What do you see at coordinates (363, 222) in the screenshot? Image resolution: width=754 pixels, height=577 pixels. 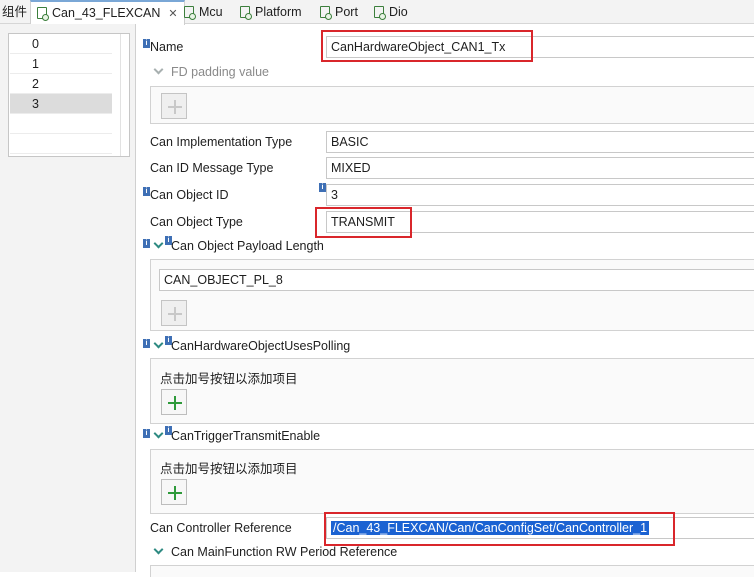 I see `highlight-object-type` at bounding box center [363, 222].